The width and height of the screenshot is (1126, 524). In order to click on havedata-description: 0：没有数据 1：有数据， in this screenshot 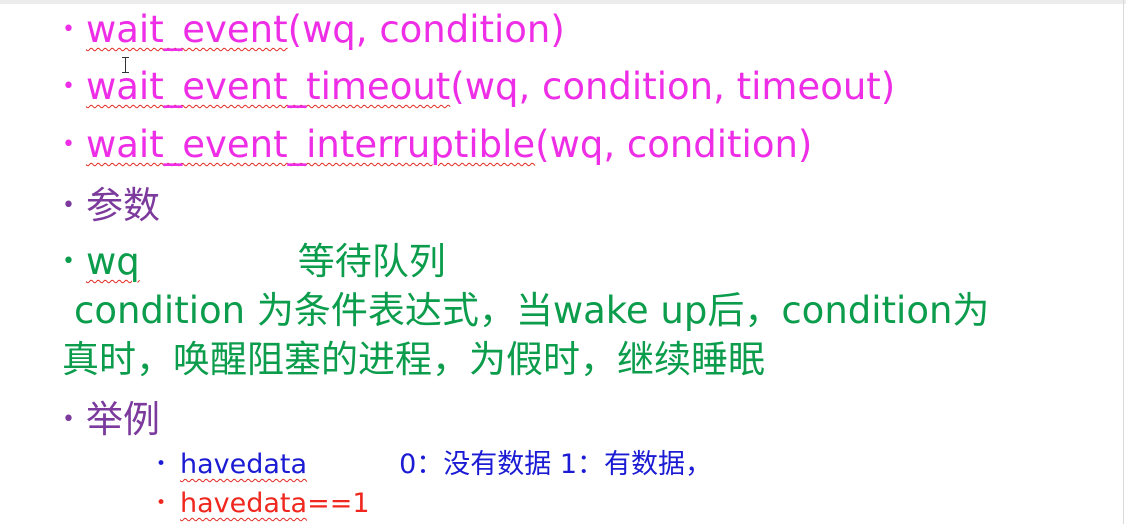, I will do `click(556, 464)`.